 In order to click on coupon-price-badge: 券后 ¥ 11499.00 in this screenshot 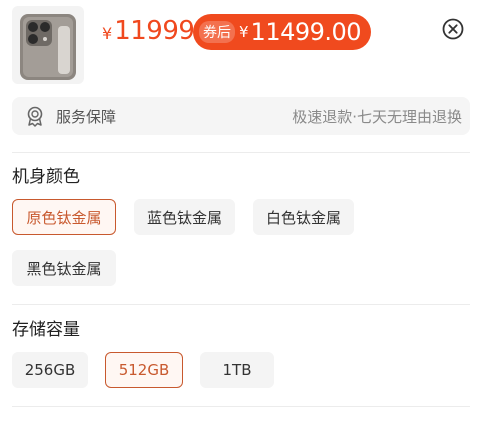, I will do `click(282, 32)`.